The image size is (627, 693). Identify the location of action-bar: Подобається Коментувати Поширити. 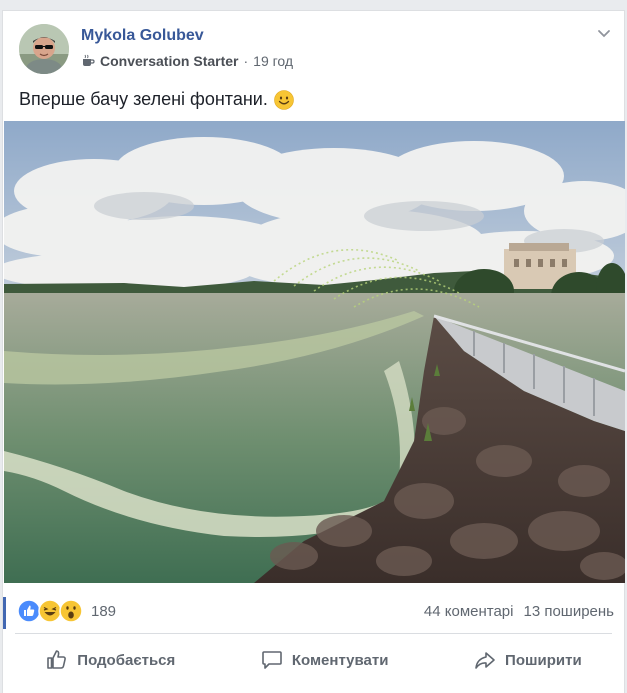
(313, 660).